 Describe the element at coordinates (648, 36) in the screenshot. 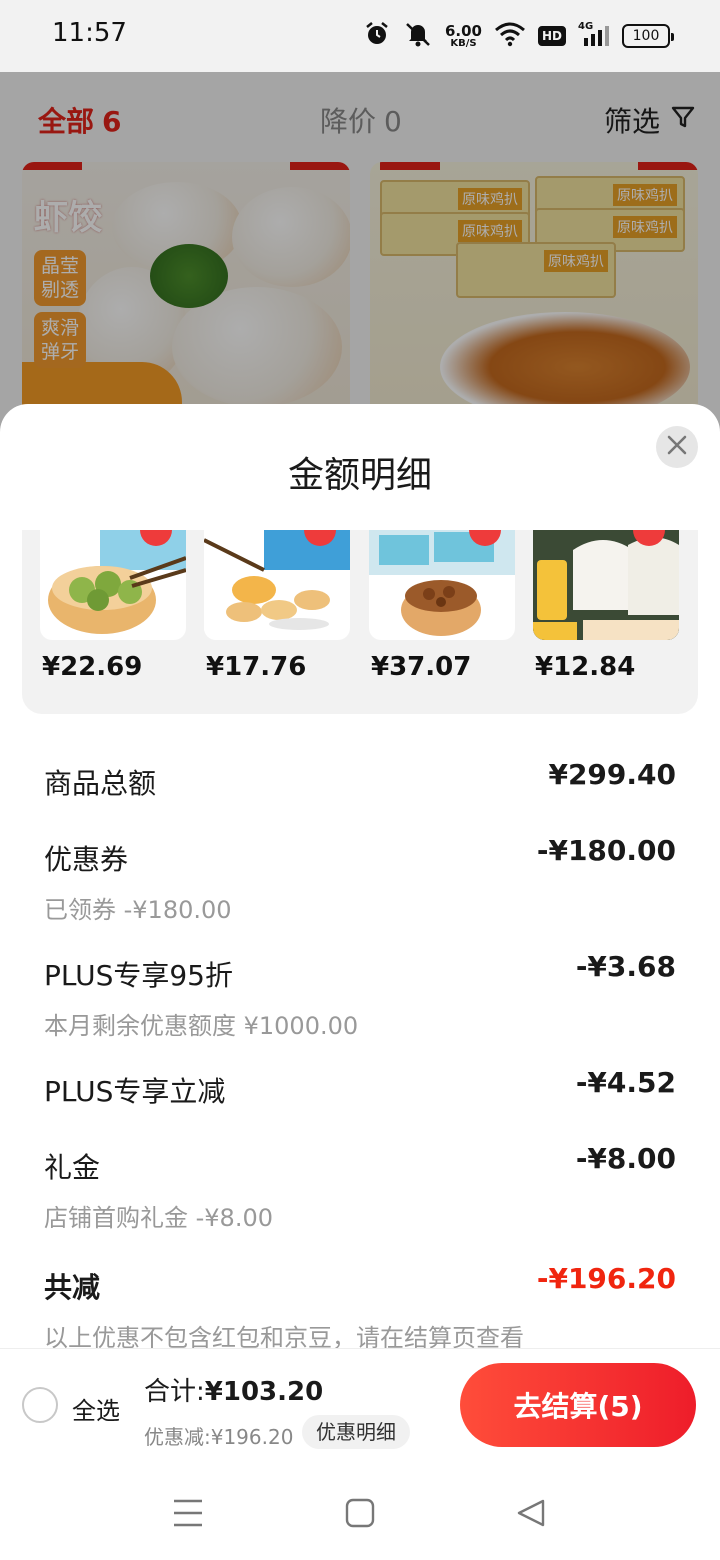

I see `battery-indicator: 100` at that location.